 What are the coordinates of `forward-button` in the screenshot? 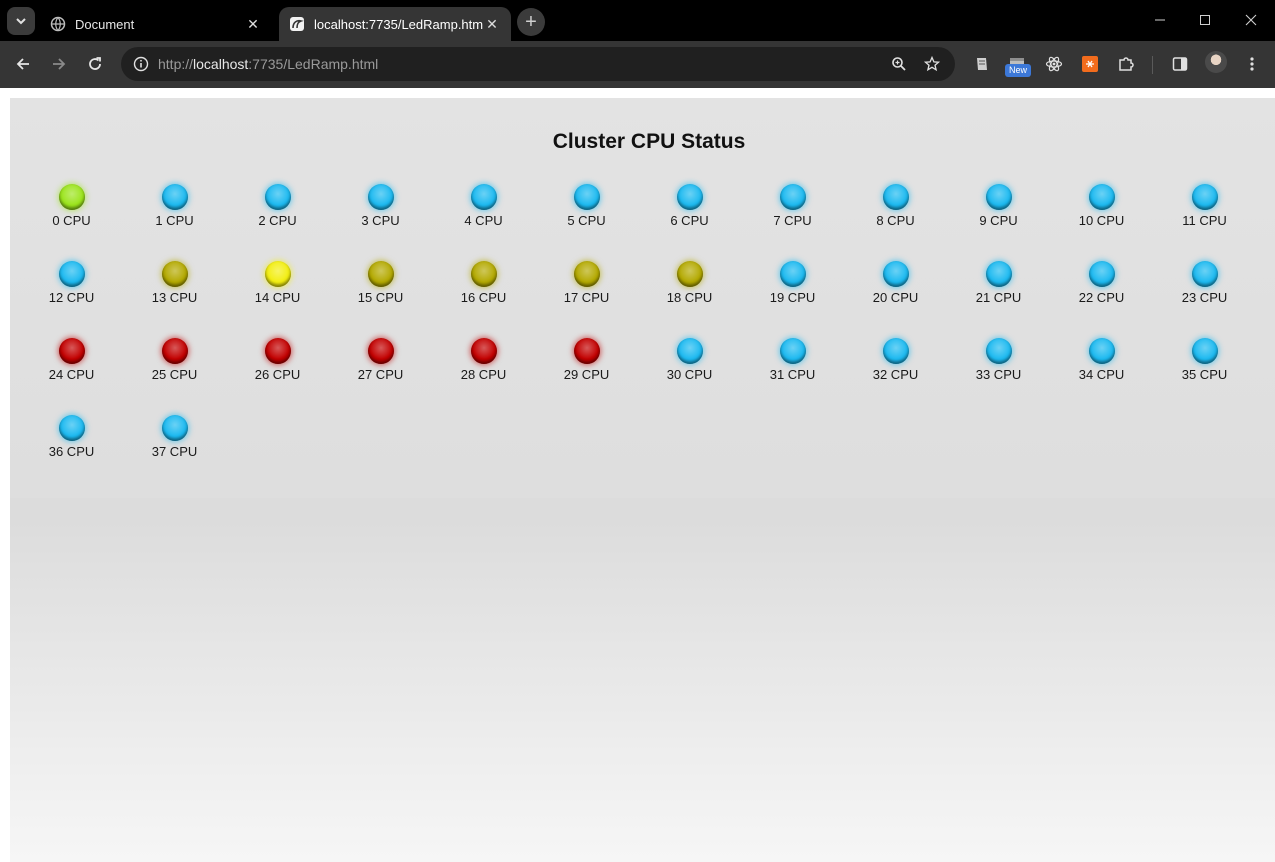 It's located at (59, 64).